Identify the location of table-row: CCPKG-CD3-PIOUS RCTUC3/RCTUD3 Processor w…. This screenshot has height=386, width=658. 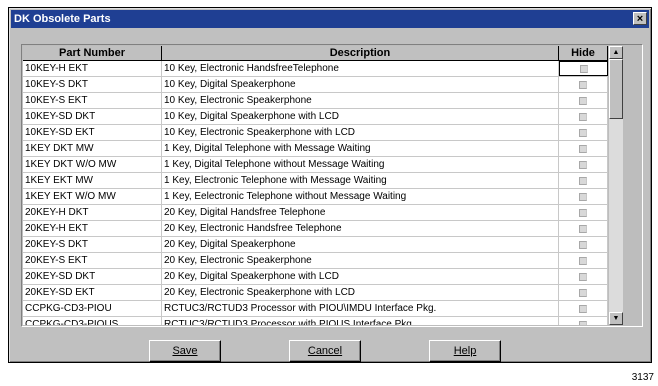
(315, 321).